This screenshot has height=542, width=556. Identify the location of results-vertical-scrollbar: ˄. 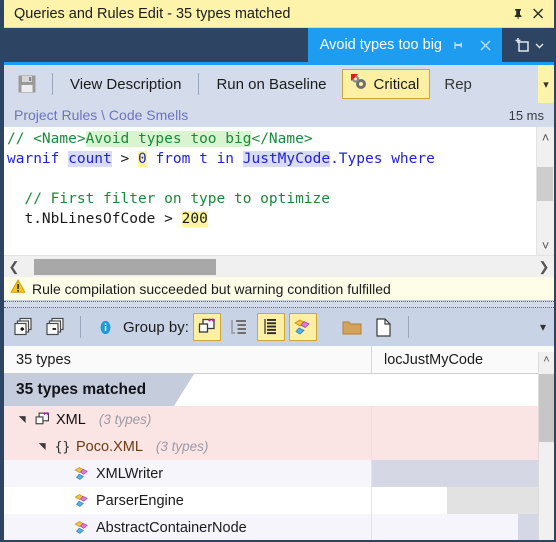
(546, 446).